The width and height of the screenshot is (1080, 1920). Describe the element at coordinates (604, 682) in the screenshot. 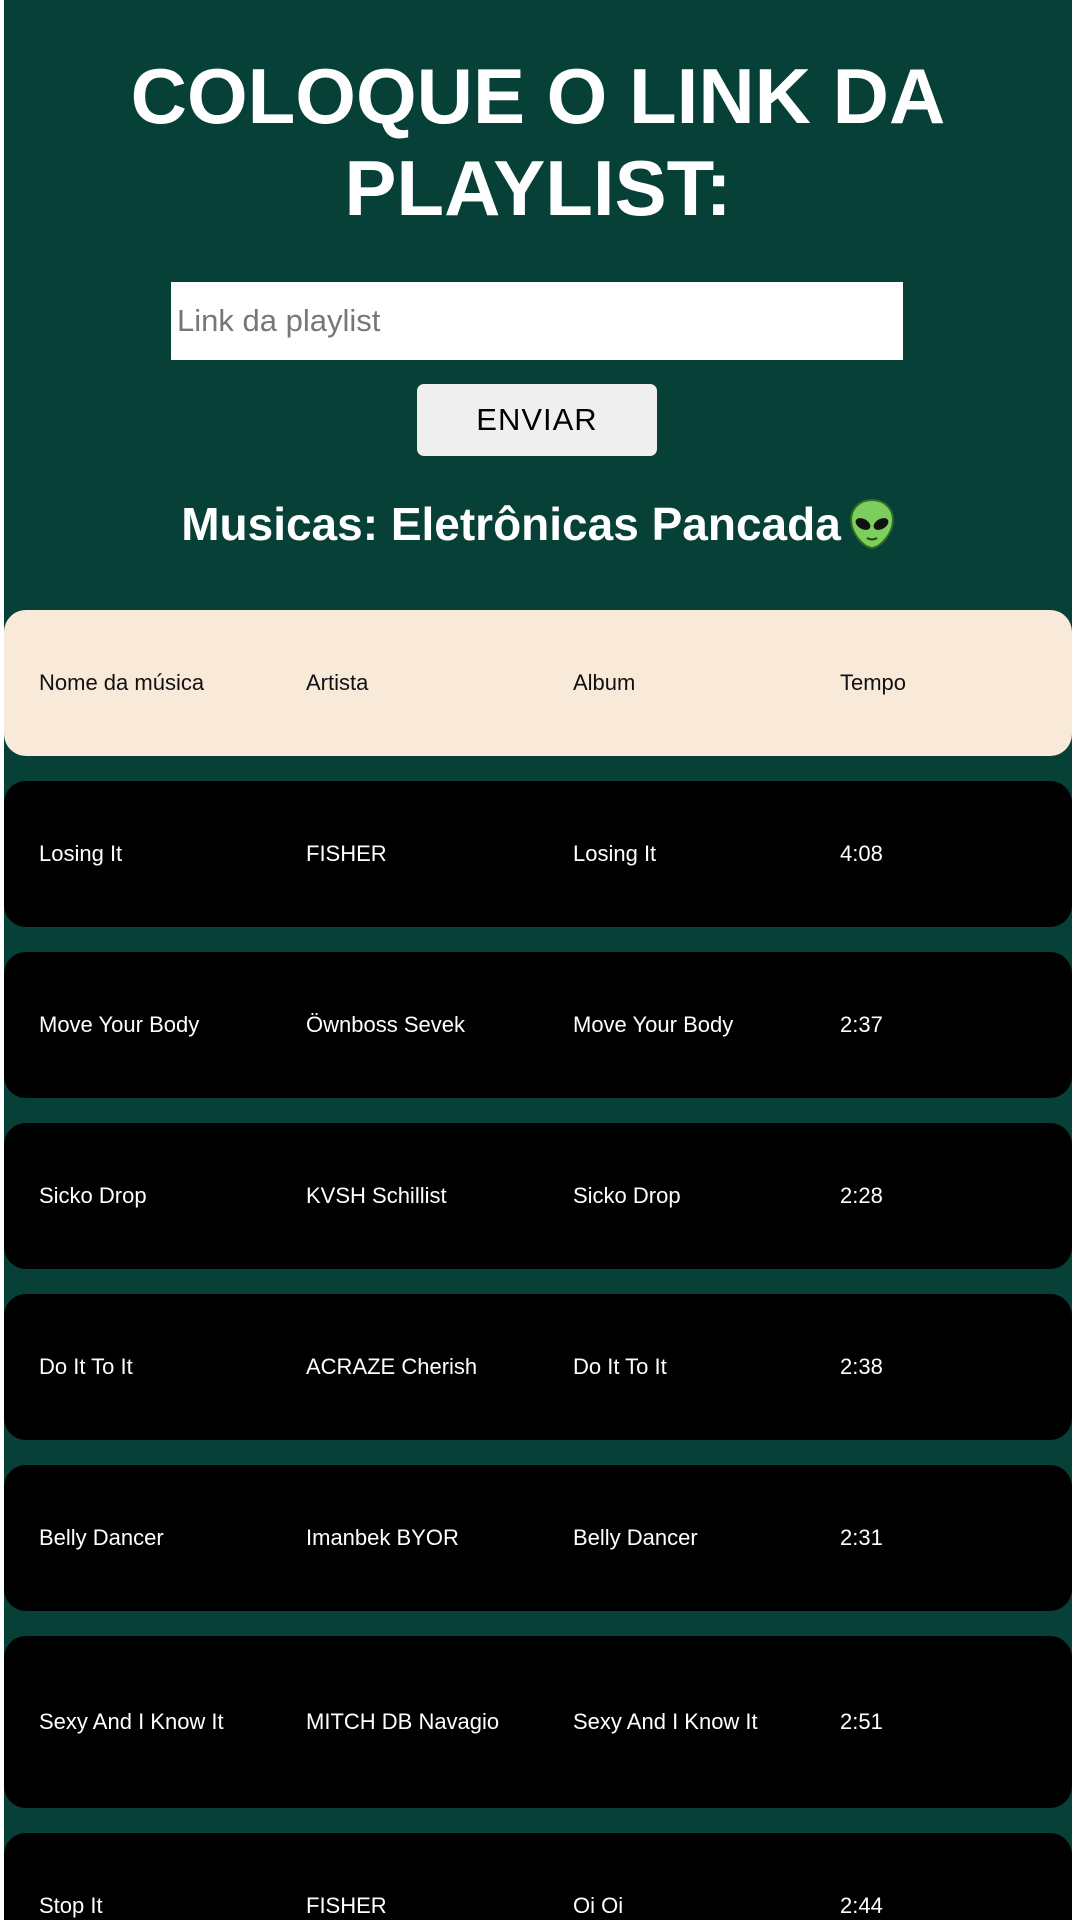

I see `header-album: Album` at that location.